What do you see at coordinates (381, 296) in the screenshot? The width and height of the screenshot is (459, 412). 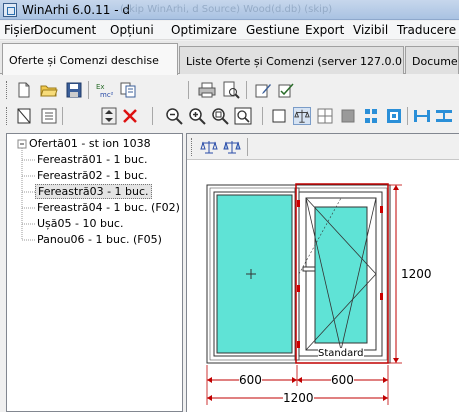 I see `lock-point-bottom` at bounding box center [381, 296].